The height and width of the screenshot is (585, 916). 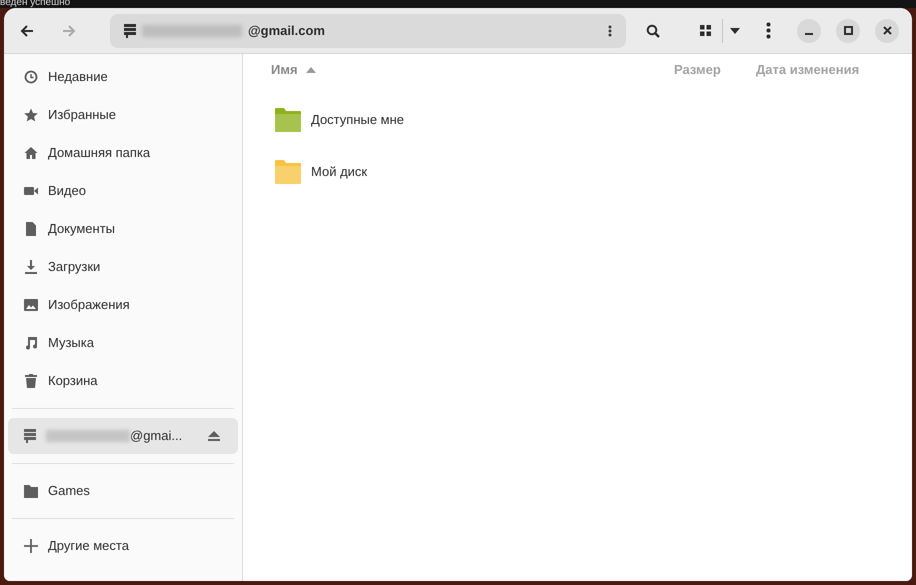 I want to click on minimize-button, so click(x=809, y=30).